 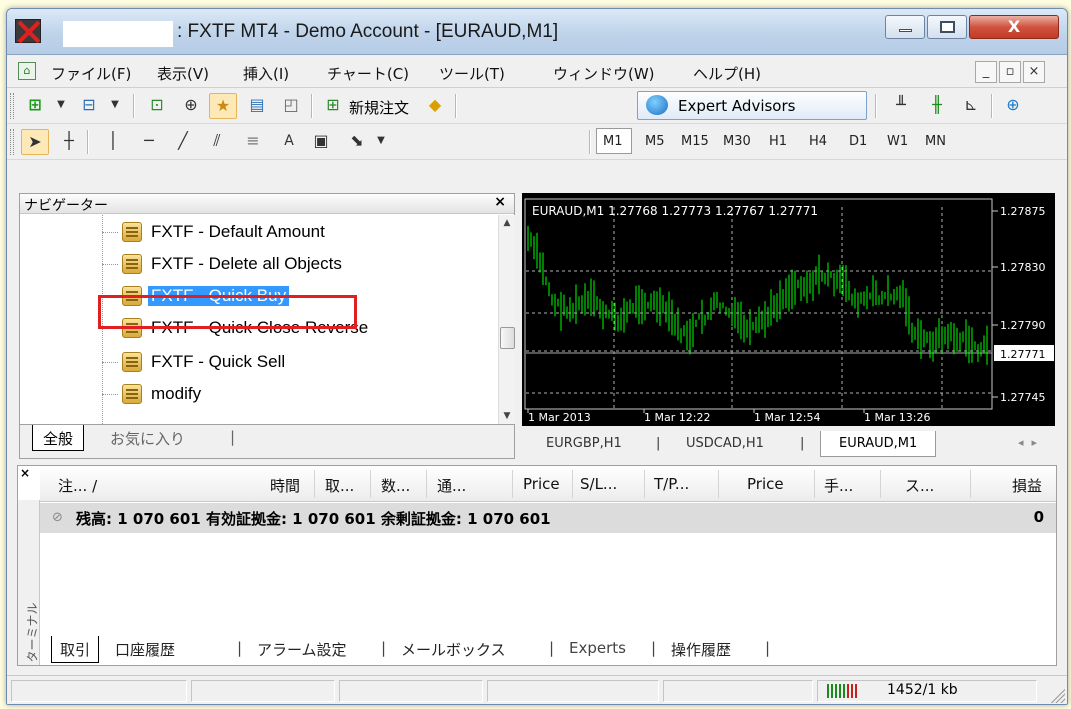 I want to click on terminal-icon: ▤, so click(x=257, y=106).